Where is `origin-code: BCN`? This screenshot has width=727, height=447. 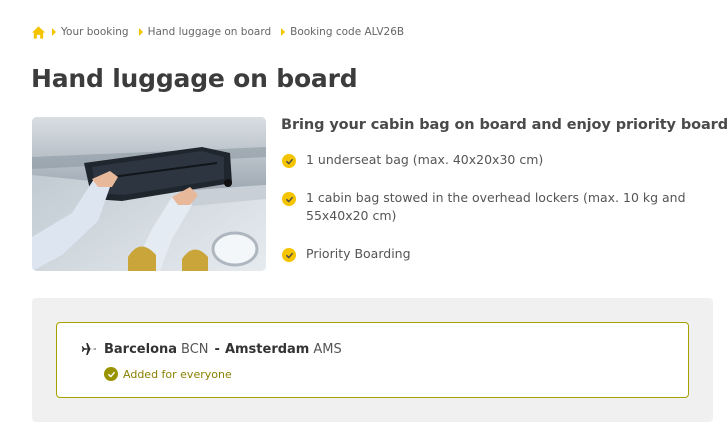 origin-code: BCN is located at coordinates (195, 349).